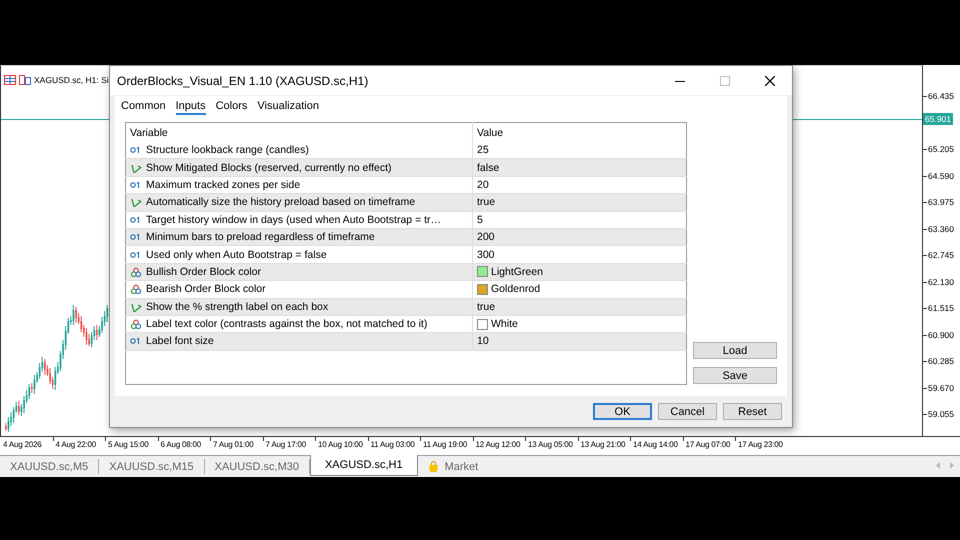  I want to click on dialog-title: OrderBlocks_Visual_EN 1.10 (XAGUSD.sc,H1), so click(243, 81).